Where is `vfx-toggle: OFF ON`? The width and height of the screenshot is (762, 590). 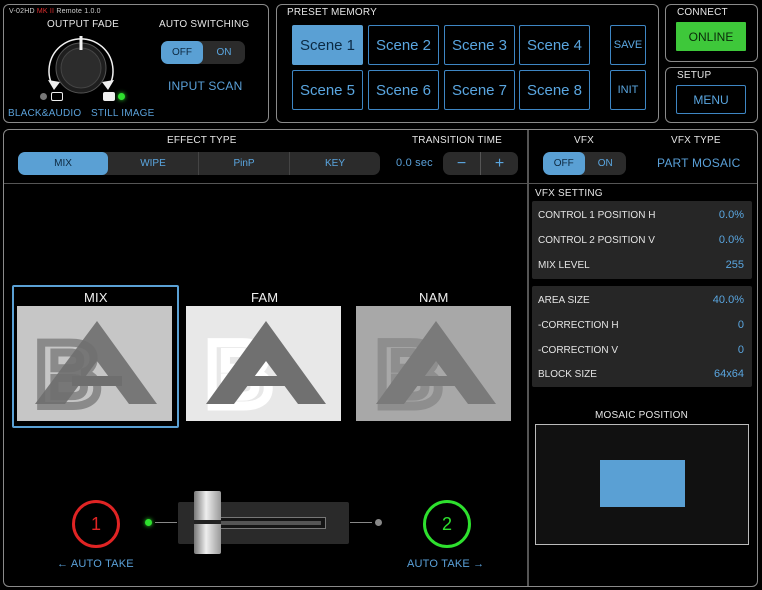
vfx-toggle: OFF ON is located at coordinates (584, 163).